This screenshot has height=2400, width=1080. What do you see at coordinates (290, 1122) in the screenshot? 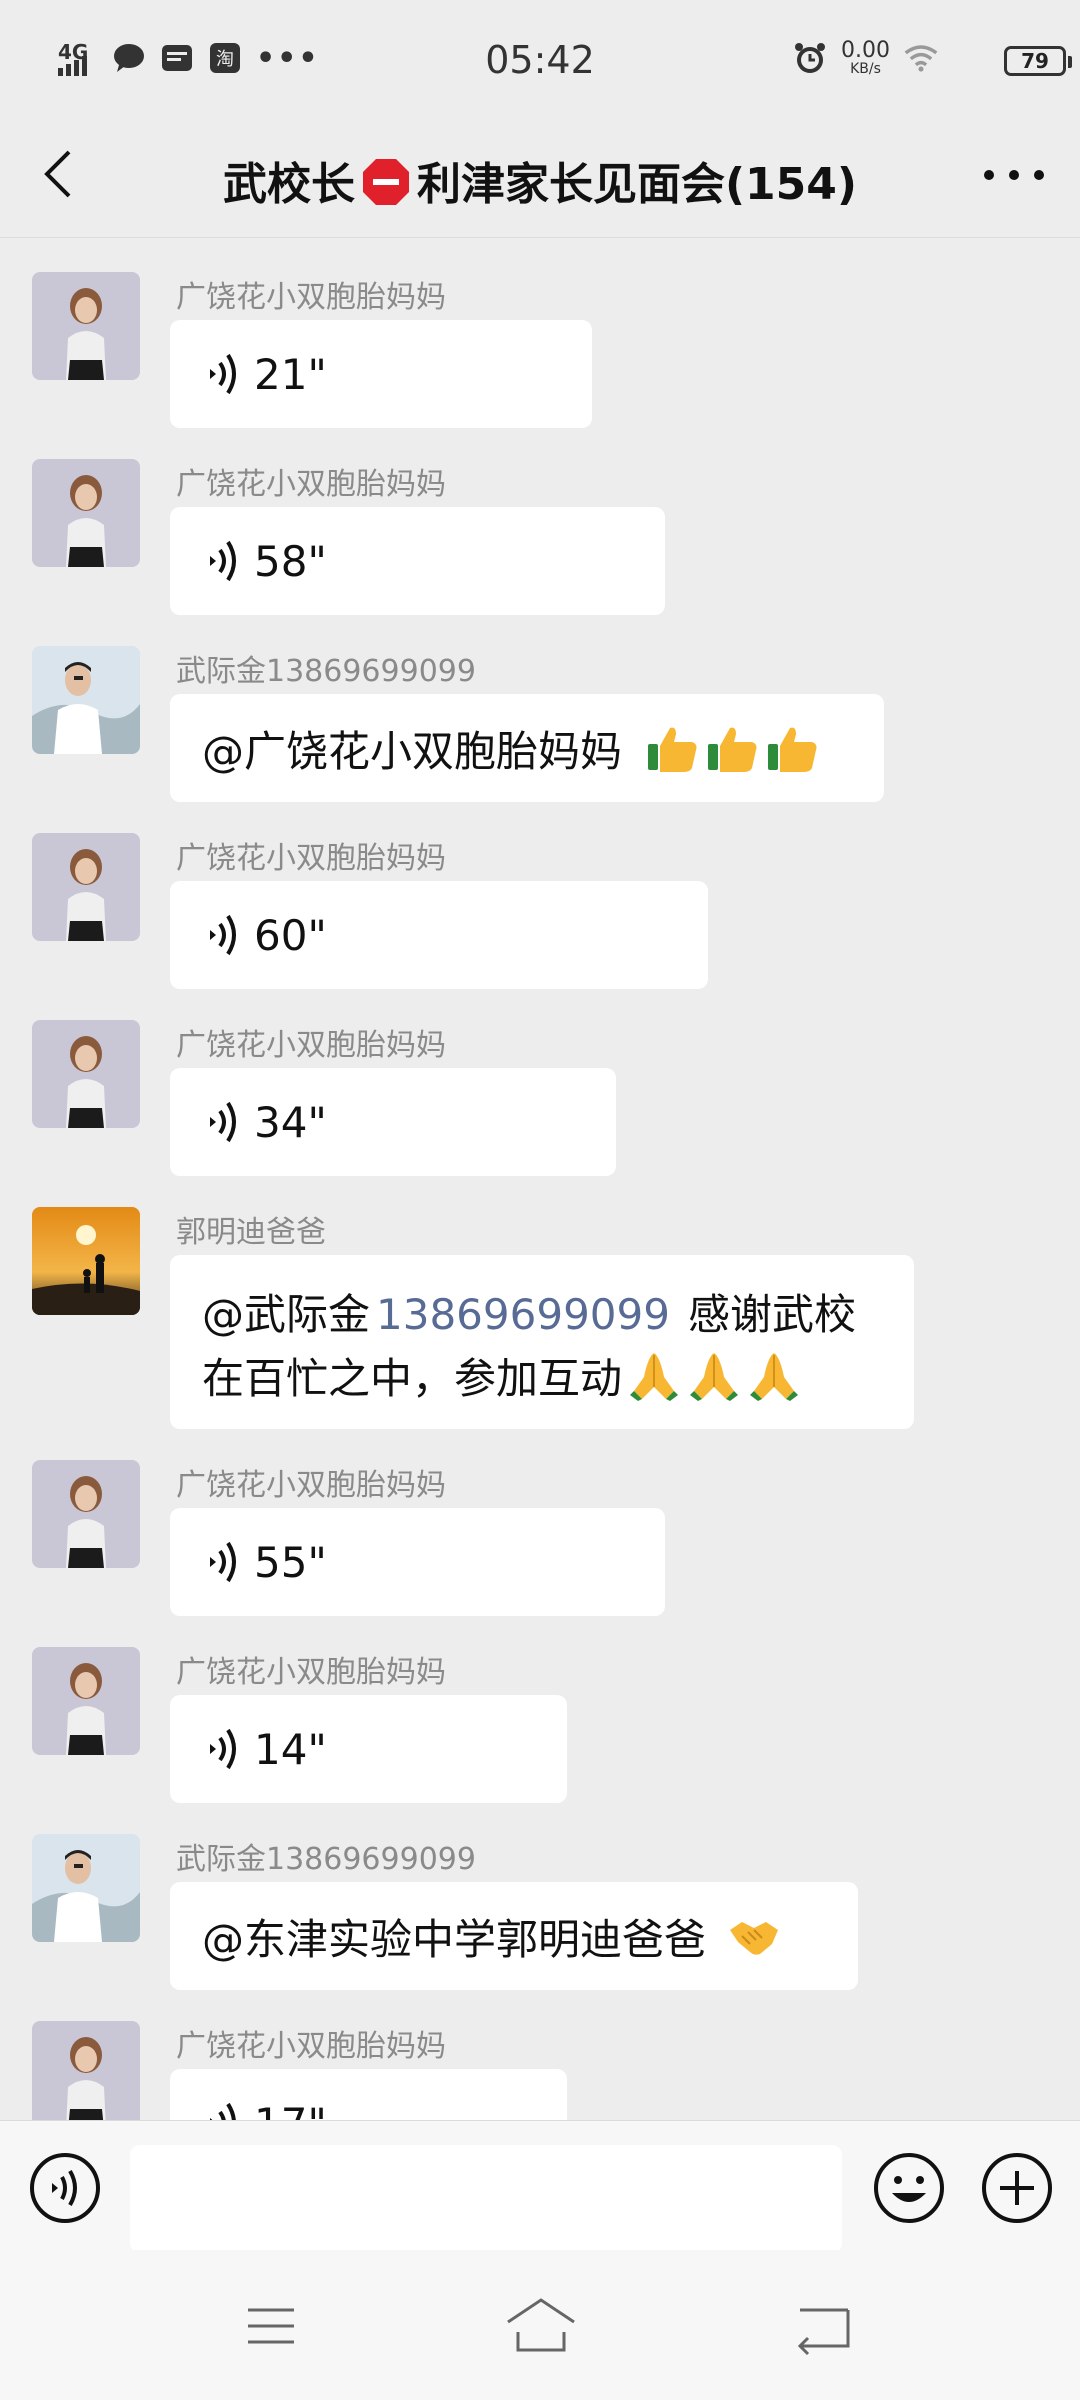
I see `voice-duration: 34"` at bounding box center [290, 1122].